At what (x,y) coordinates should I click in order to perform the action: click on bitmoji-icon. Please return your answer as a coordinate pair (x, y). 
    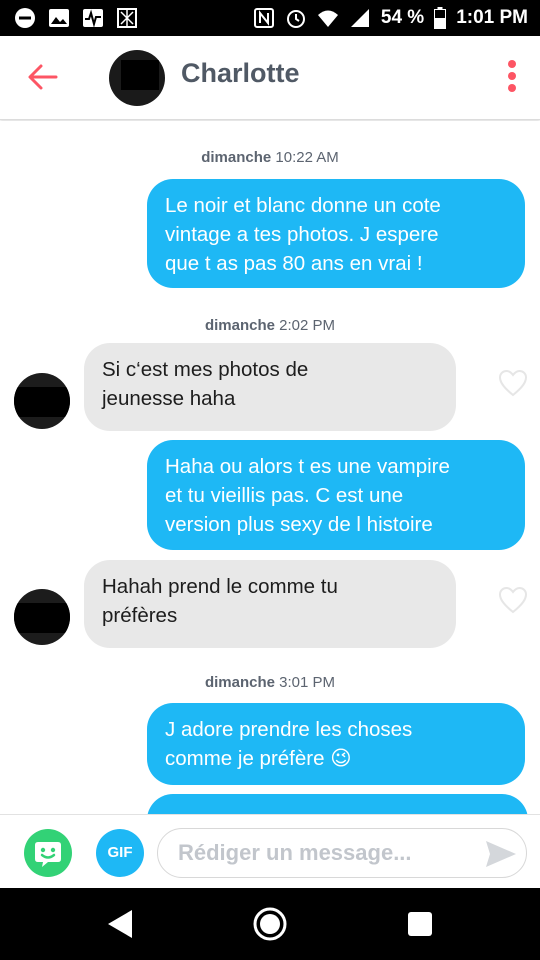
    Looking at the image, I should click on (48, 854).